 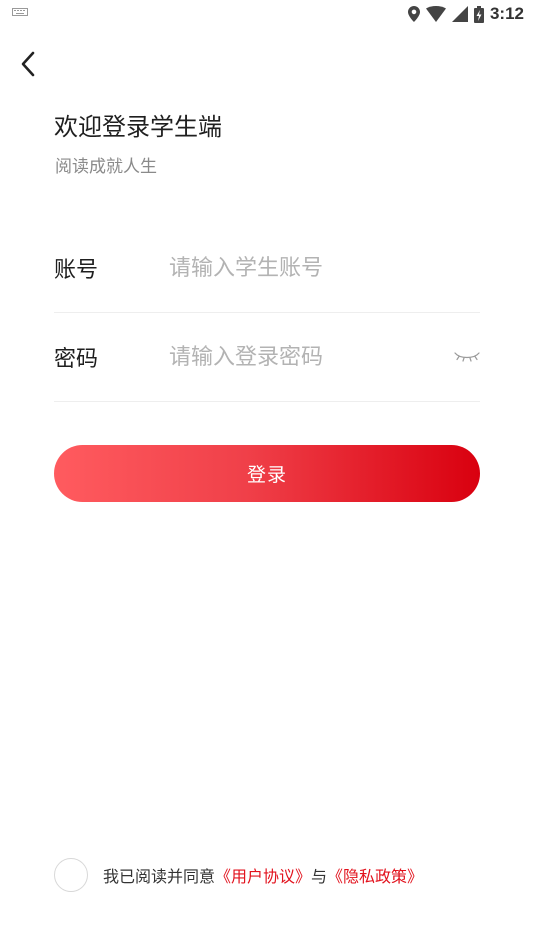 What do you see at coordinates (375, 875) in the screenshot?
I see `privacy-policy-link: 《隐私政策》` at bounding box center [375, 875].